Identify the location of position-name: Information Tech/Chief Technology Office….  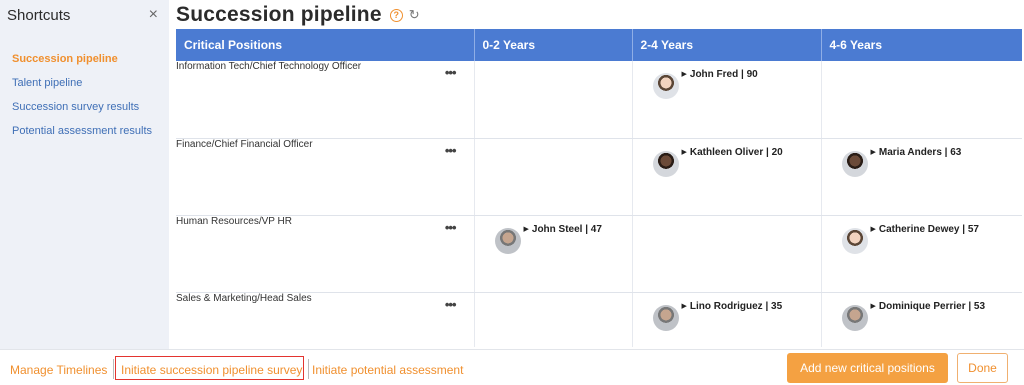
(269, 66).